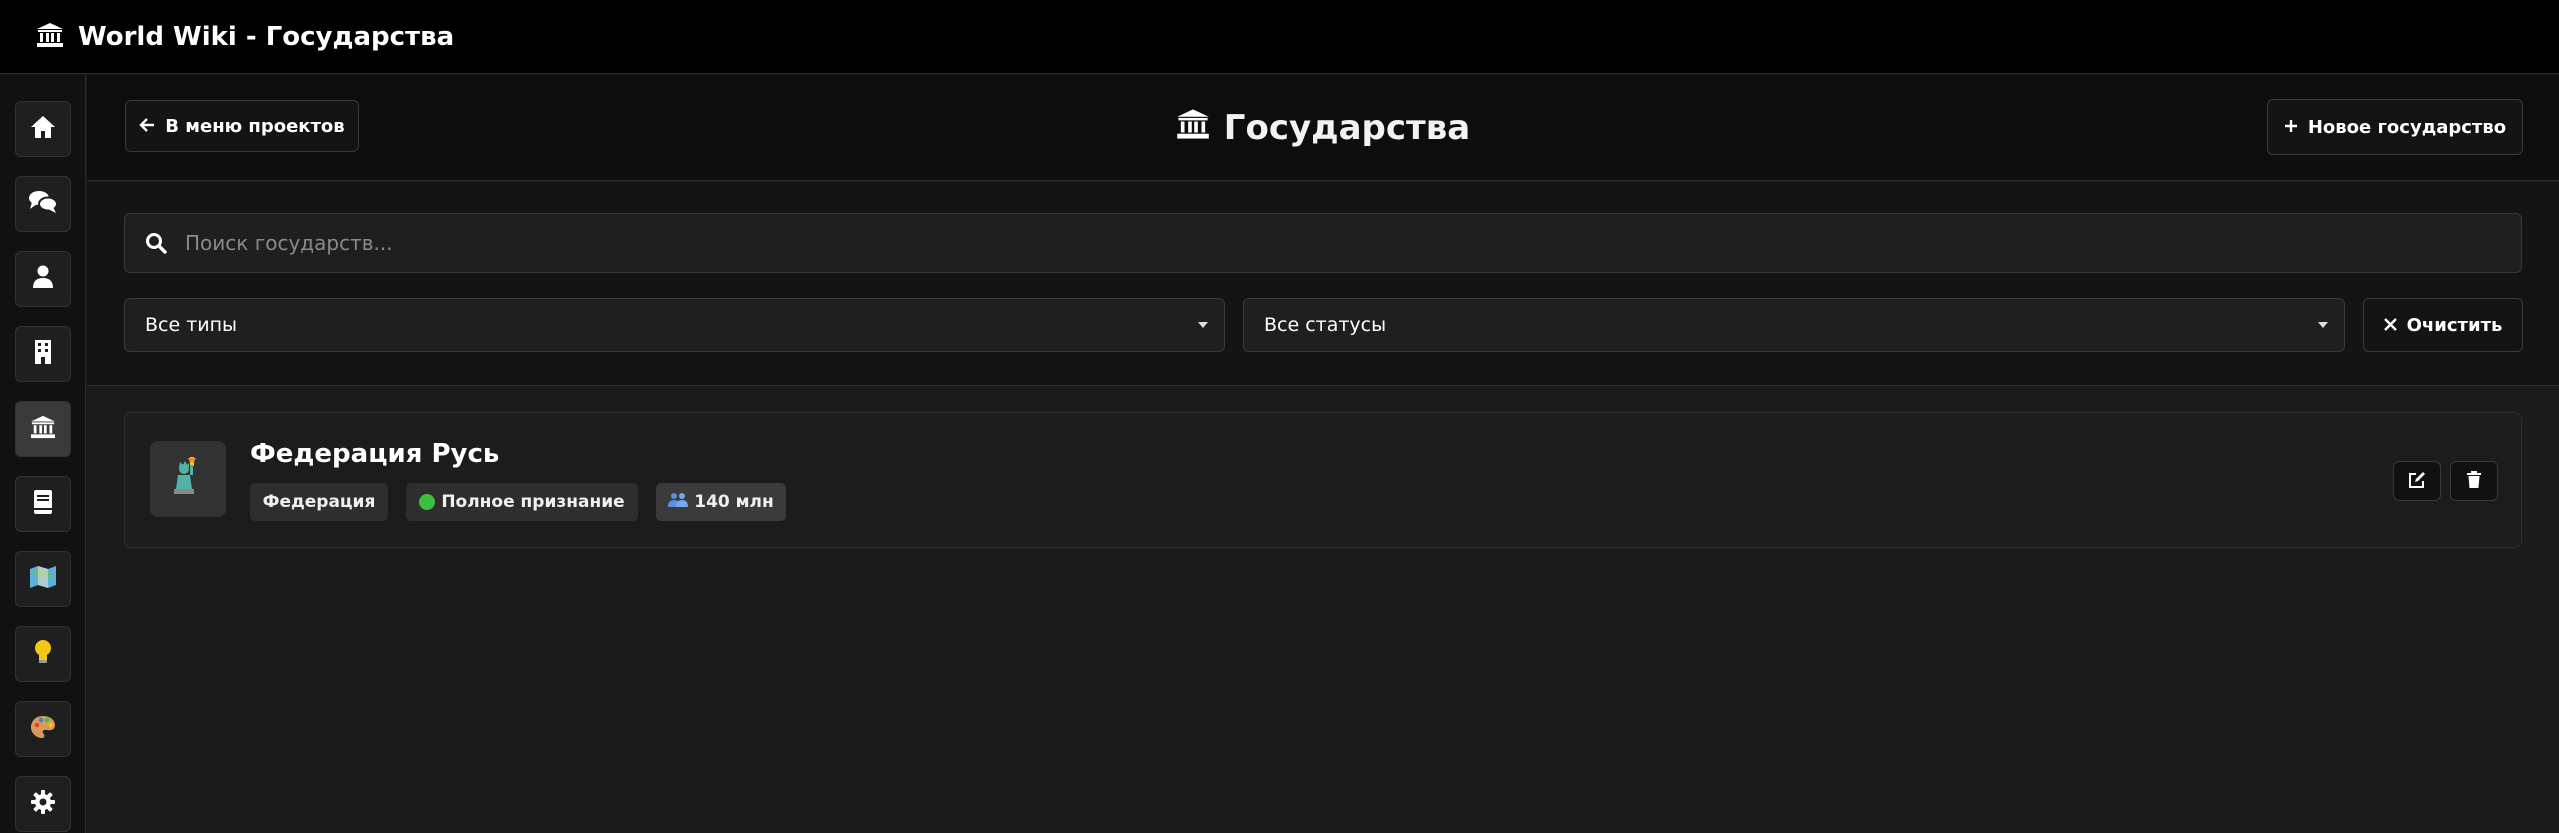 Image resolution: width=2559 pixels, height=833 pixels. What do you see at coordinates (678, 502) in the screenshot?
I see `users-icon` at bounding box center [678, 502].